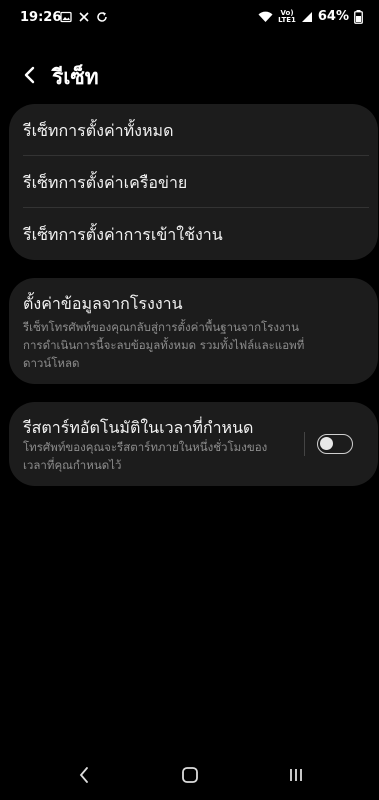 The image size is (379, 800). Describe the element at coordinates (41, 17) in the screenshot. I see `status-time: 19:26` at that location.